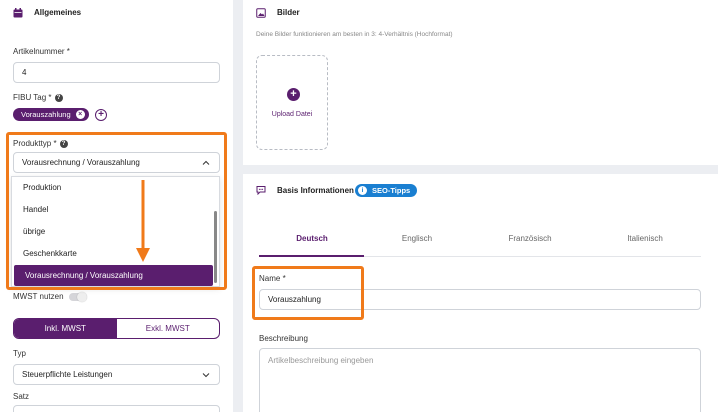 Image resolution: width=718 pixels, height=412 pixels. Describe the element at coordinates (21, 396) in the screenshot. I see `satz-label: Satz` at that location.